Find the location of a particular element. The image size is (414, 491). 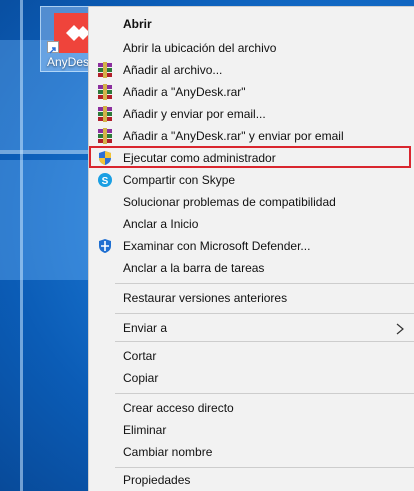

menu-item-label: Restaurar versiones anteriores is located at coordinates (205, 298).